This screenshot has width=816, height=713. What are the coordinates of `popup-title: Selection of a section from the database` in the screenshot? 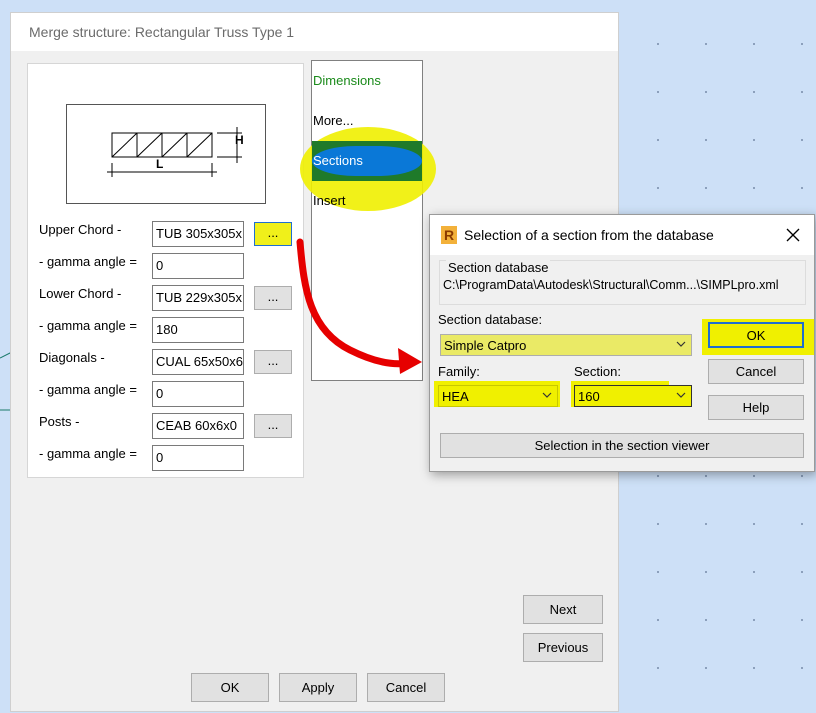 It's located at (589, 235).